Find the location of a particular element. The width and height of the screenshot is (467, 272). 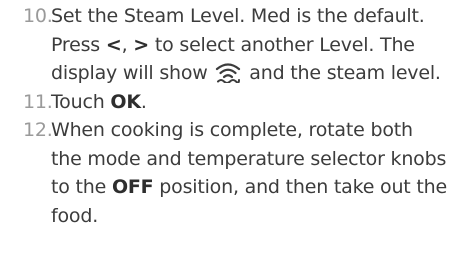

step-text-part: , is located at coordinates (127, 44).